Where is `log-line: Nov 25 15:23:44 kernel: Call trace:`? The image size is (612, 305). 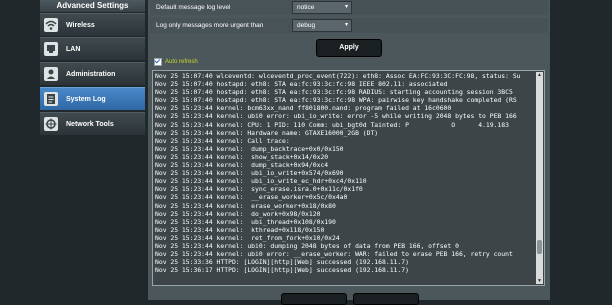
log-line: Nov 25 15:23:44 kernel: Call trace: is located at coordinates (222, 140).